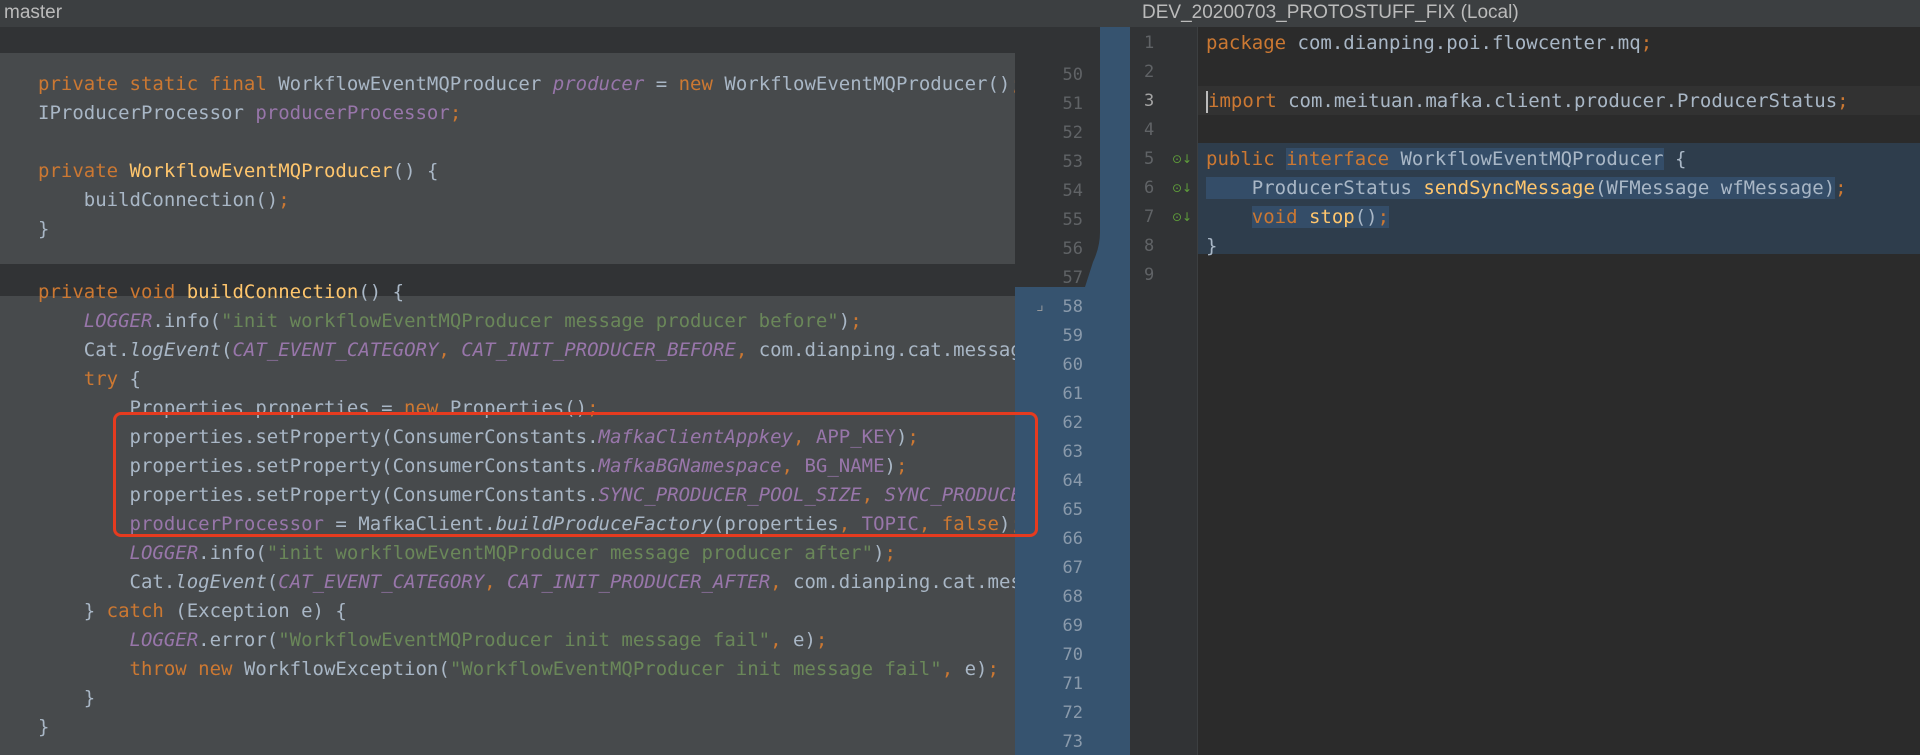  Describe the element at coordinates (352, 113) in the screenshot. I see `code-token: producerProcessor` at that location.